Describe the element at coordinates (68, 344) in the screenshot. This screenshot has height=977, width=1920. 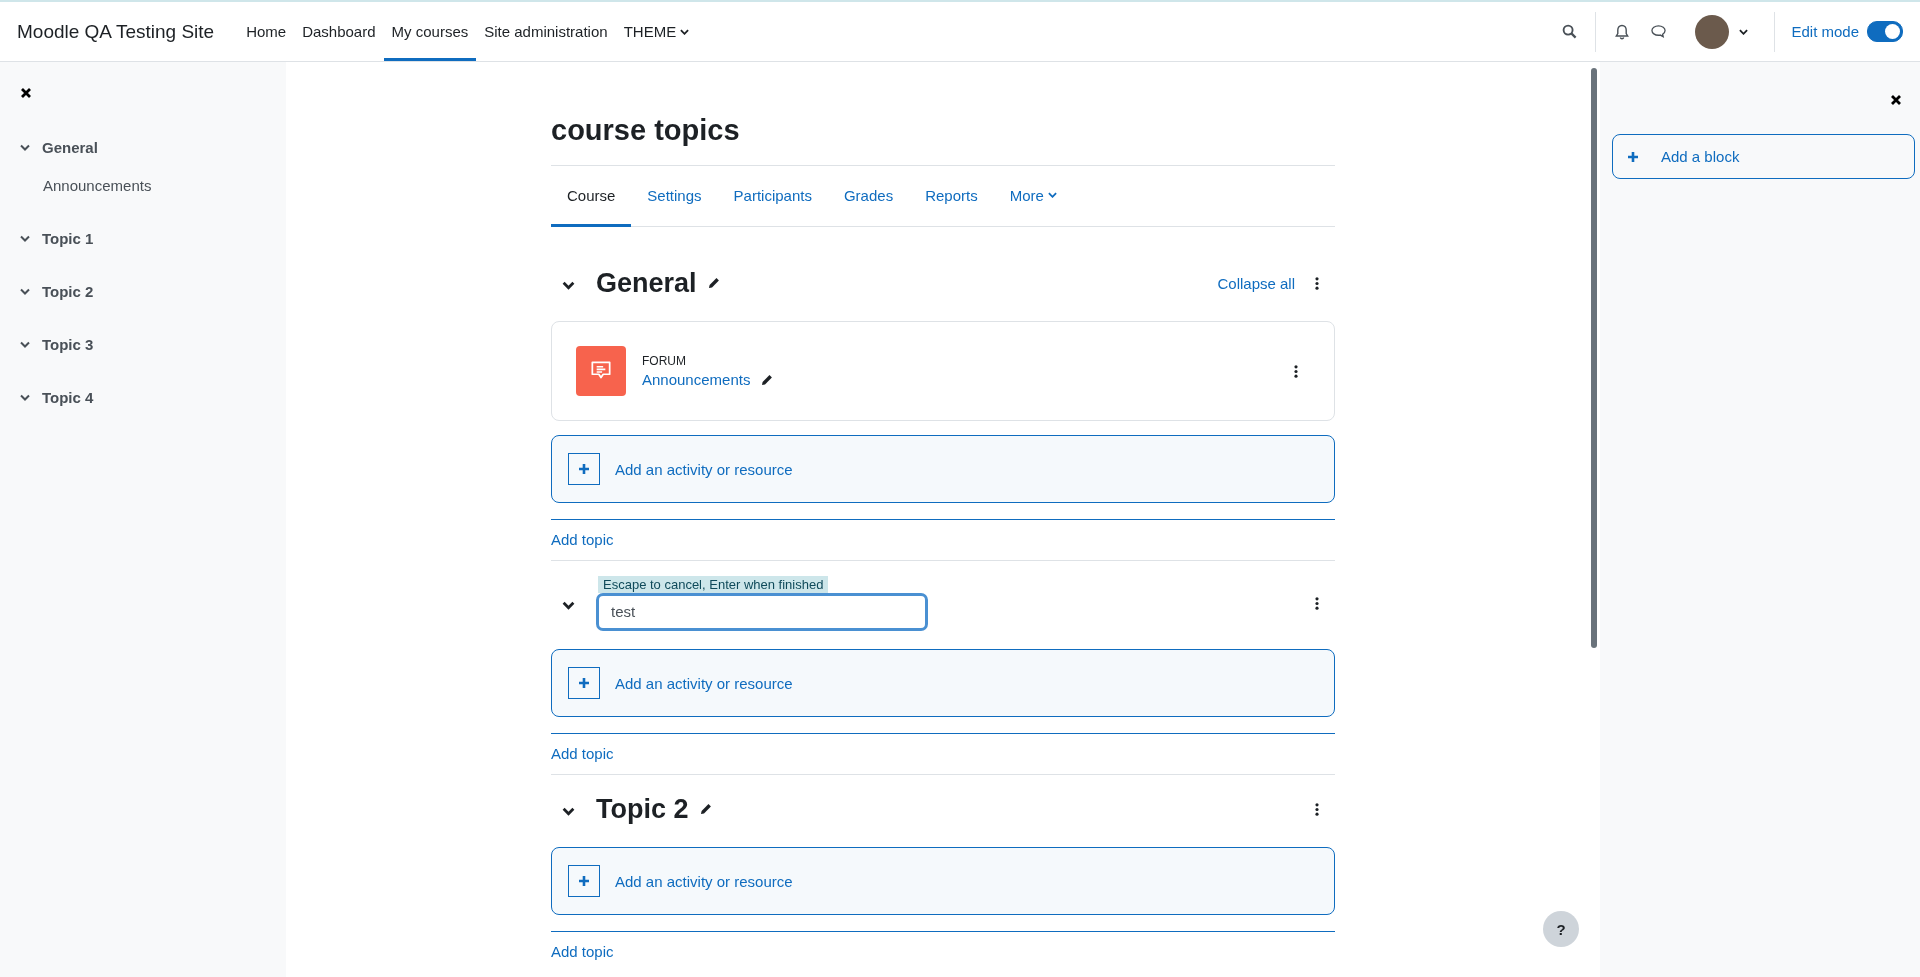
I see `course-index-section: Topic 3` at that location.